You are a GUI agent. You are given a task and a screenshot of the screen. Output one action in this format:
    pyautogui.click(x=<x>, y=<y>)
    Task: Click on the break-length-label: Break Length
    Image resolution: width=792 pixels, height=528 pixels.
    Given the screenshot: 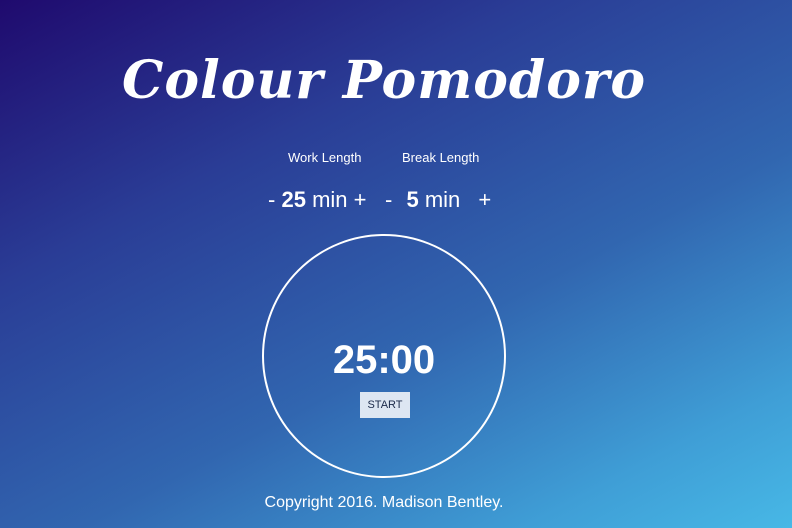 What is the action you would take?
    pyautogui.click(x=441, y=157)
    